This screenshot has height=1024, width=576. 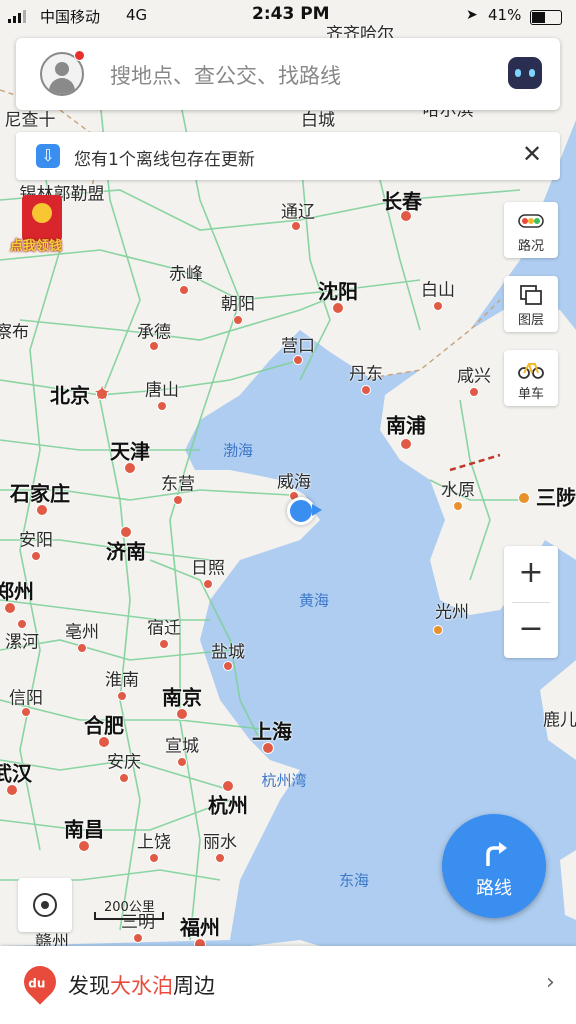 What do you see at coordinates (288, 985) in the screenshot?
I see `discover-bar: du 发现大水泊周边 ›` at bounding box center [288, 985].